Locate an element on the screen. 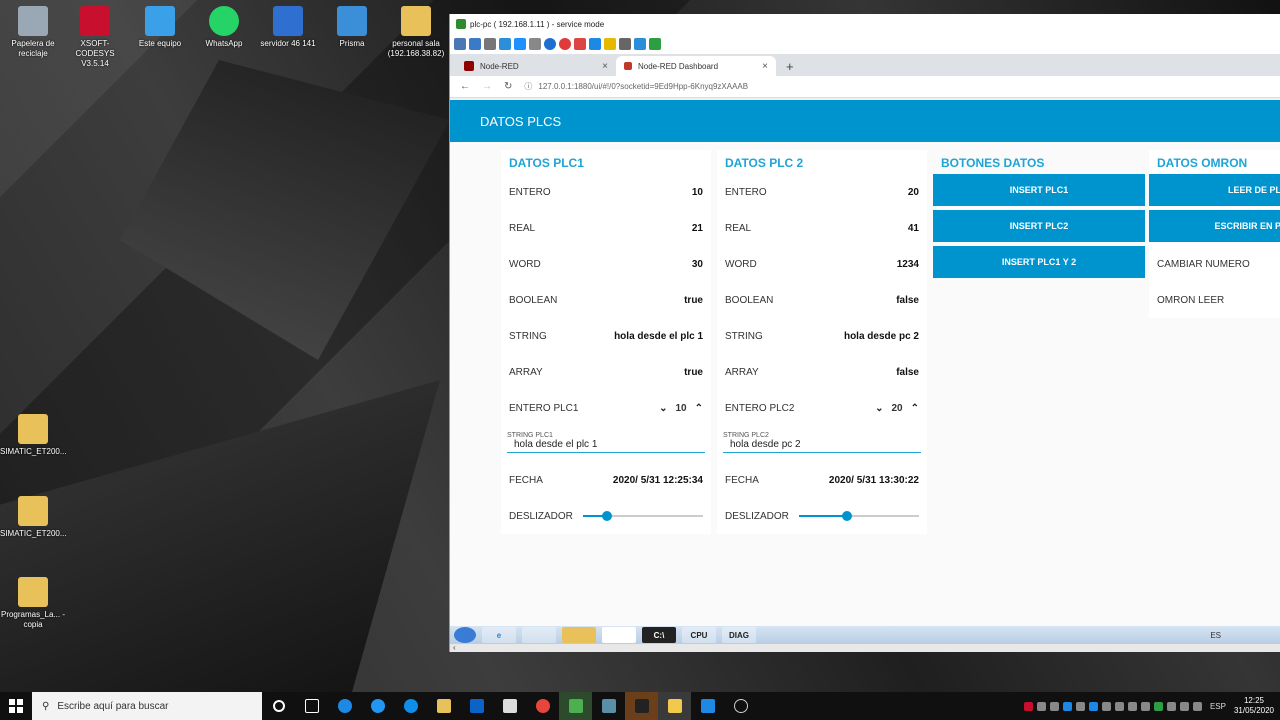 This screenshot has height=720, width=1280. chat-icon is located at coordinates (655, 44).